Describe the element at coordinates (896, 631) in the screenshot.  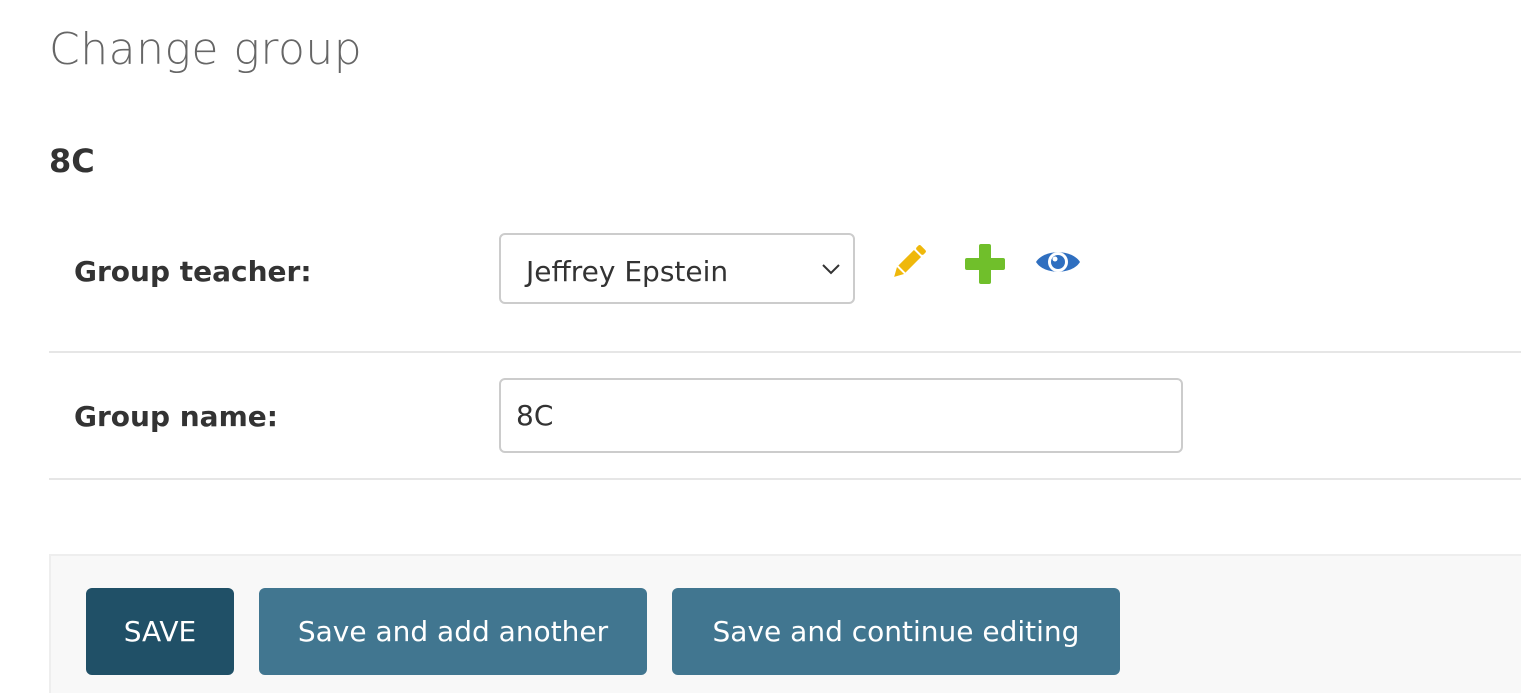
I see `save-and-continue-editing-button: Save and continue editing` at that location.